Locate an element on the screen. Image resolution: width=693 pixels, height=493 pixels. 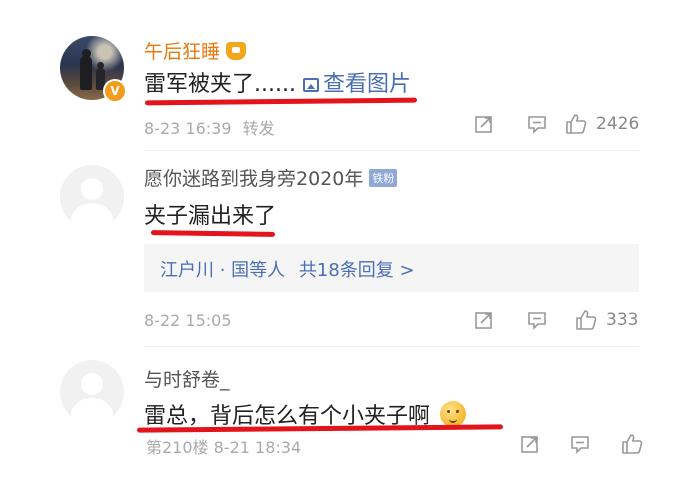
timestamp: 8-22 15:05 is located at coordinates (188, 320).